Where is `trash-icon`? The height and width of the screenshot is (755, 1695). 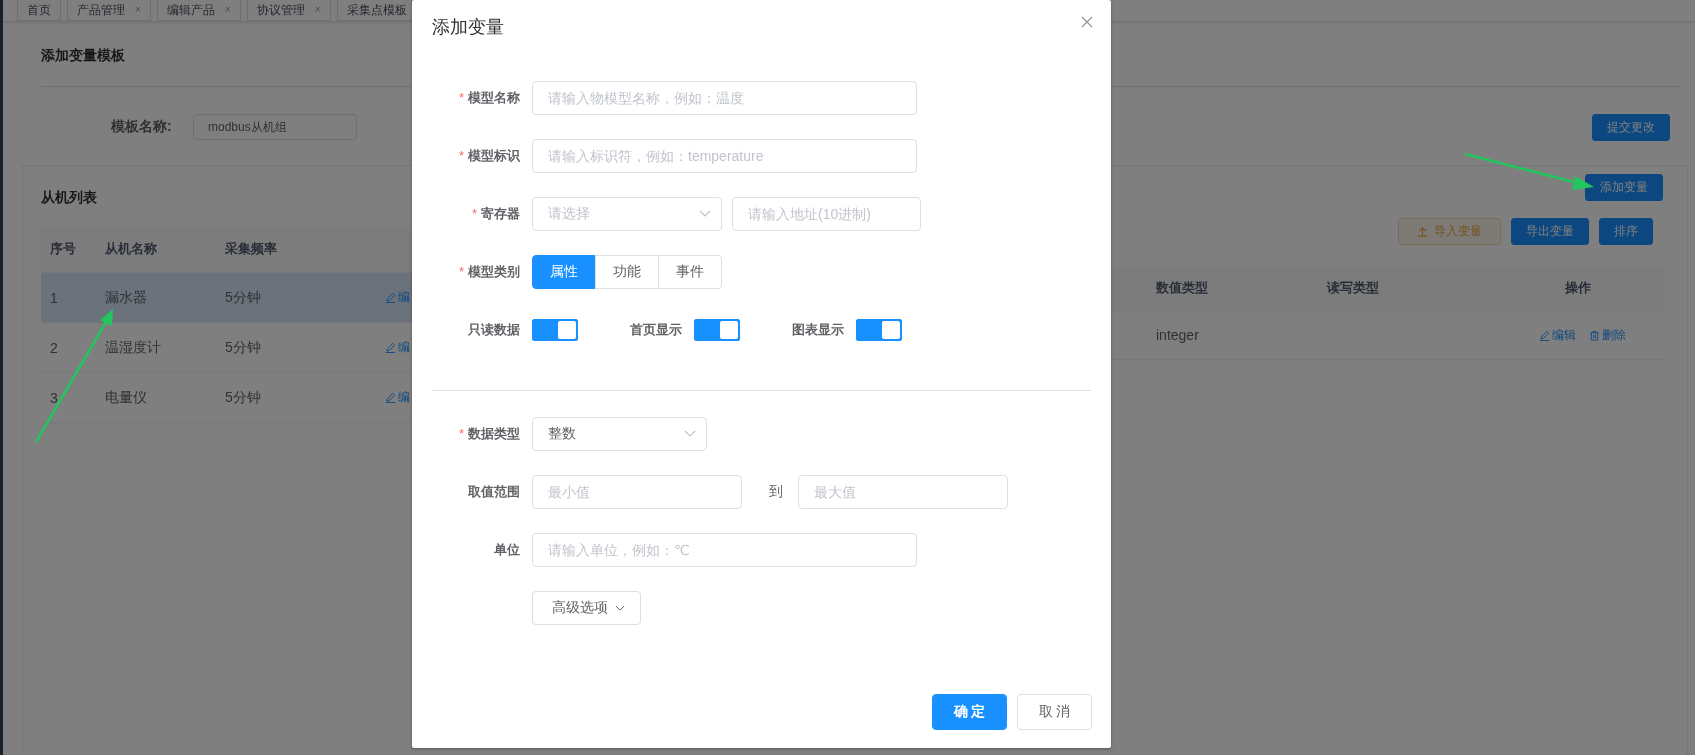 trash-icon is located at coordinates (1594, 335).